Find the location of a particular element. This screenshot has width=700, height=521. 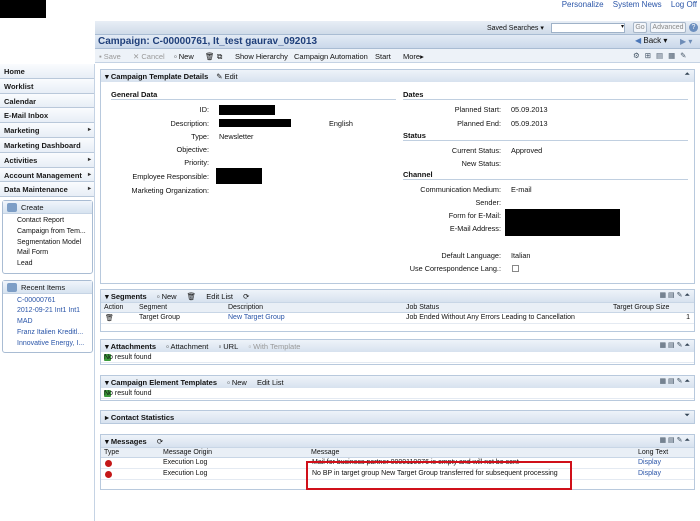

segments-delete-icon: 🗑 is located at coordinates (192, 296).